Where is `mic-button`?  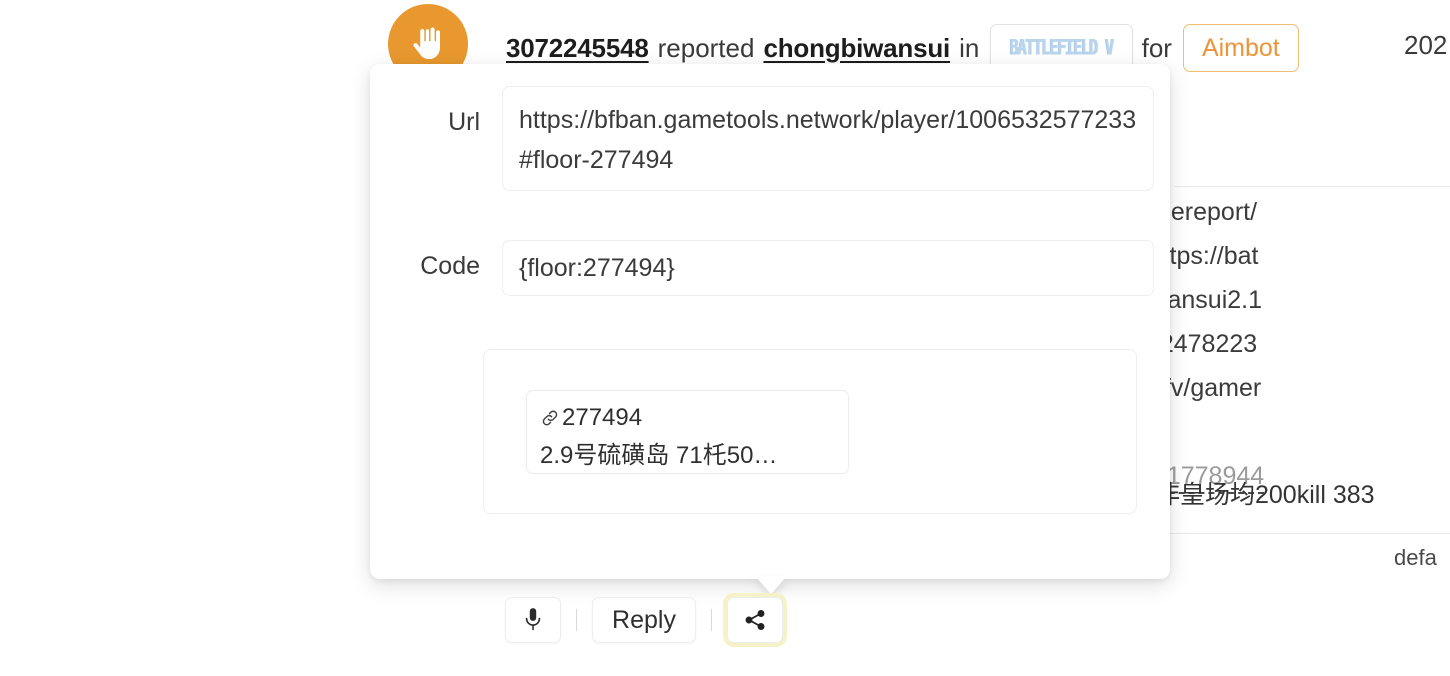 mic-button is located at coordinates (533, 620).